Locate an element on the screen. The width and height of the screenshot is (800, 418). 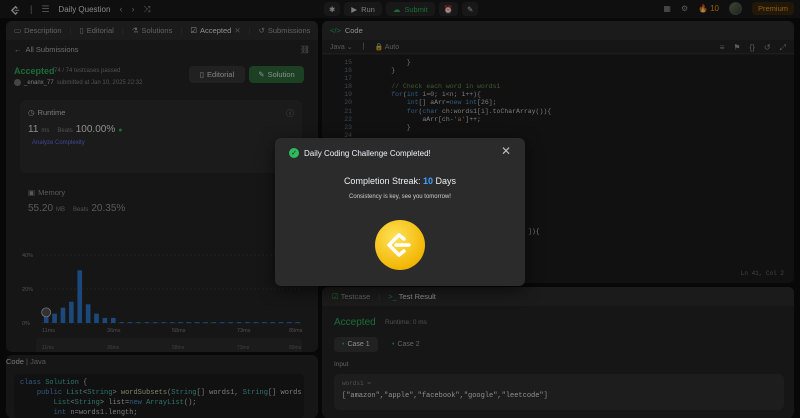
modal-subtitle: Consistency is key, see you tomorrow! is located at coordinates (400, 197).